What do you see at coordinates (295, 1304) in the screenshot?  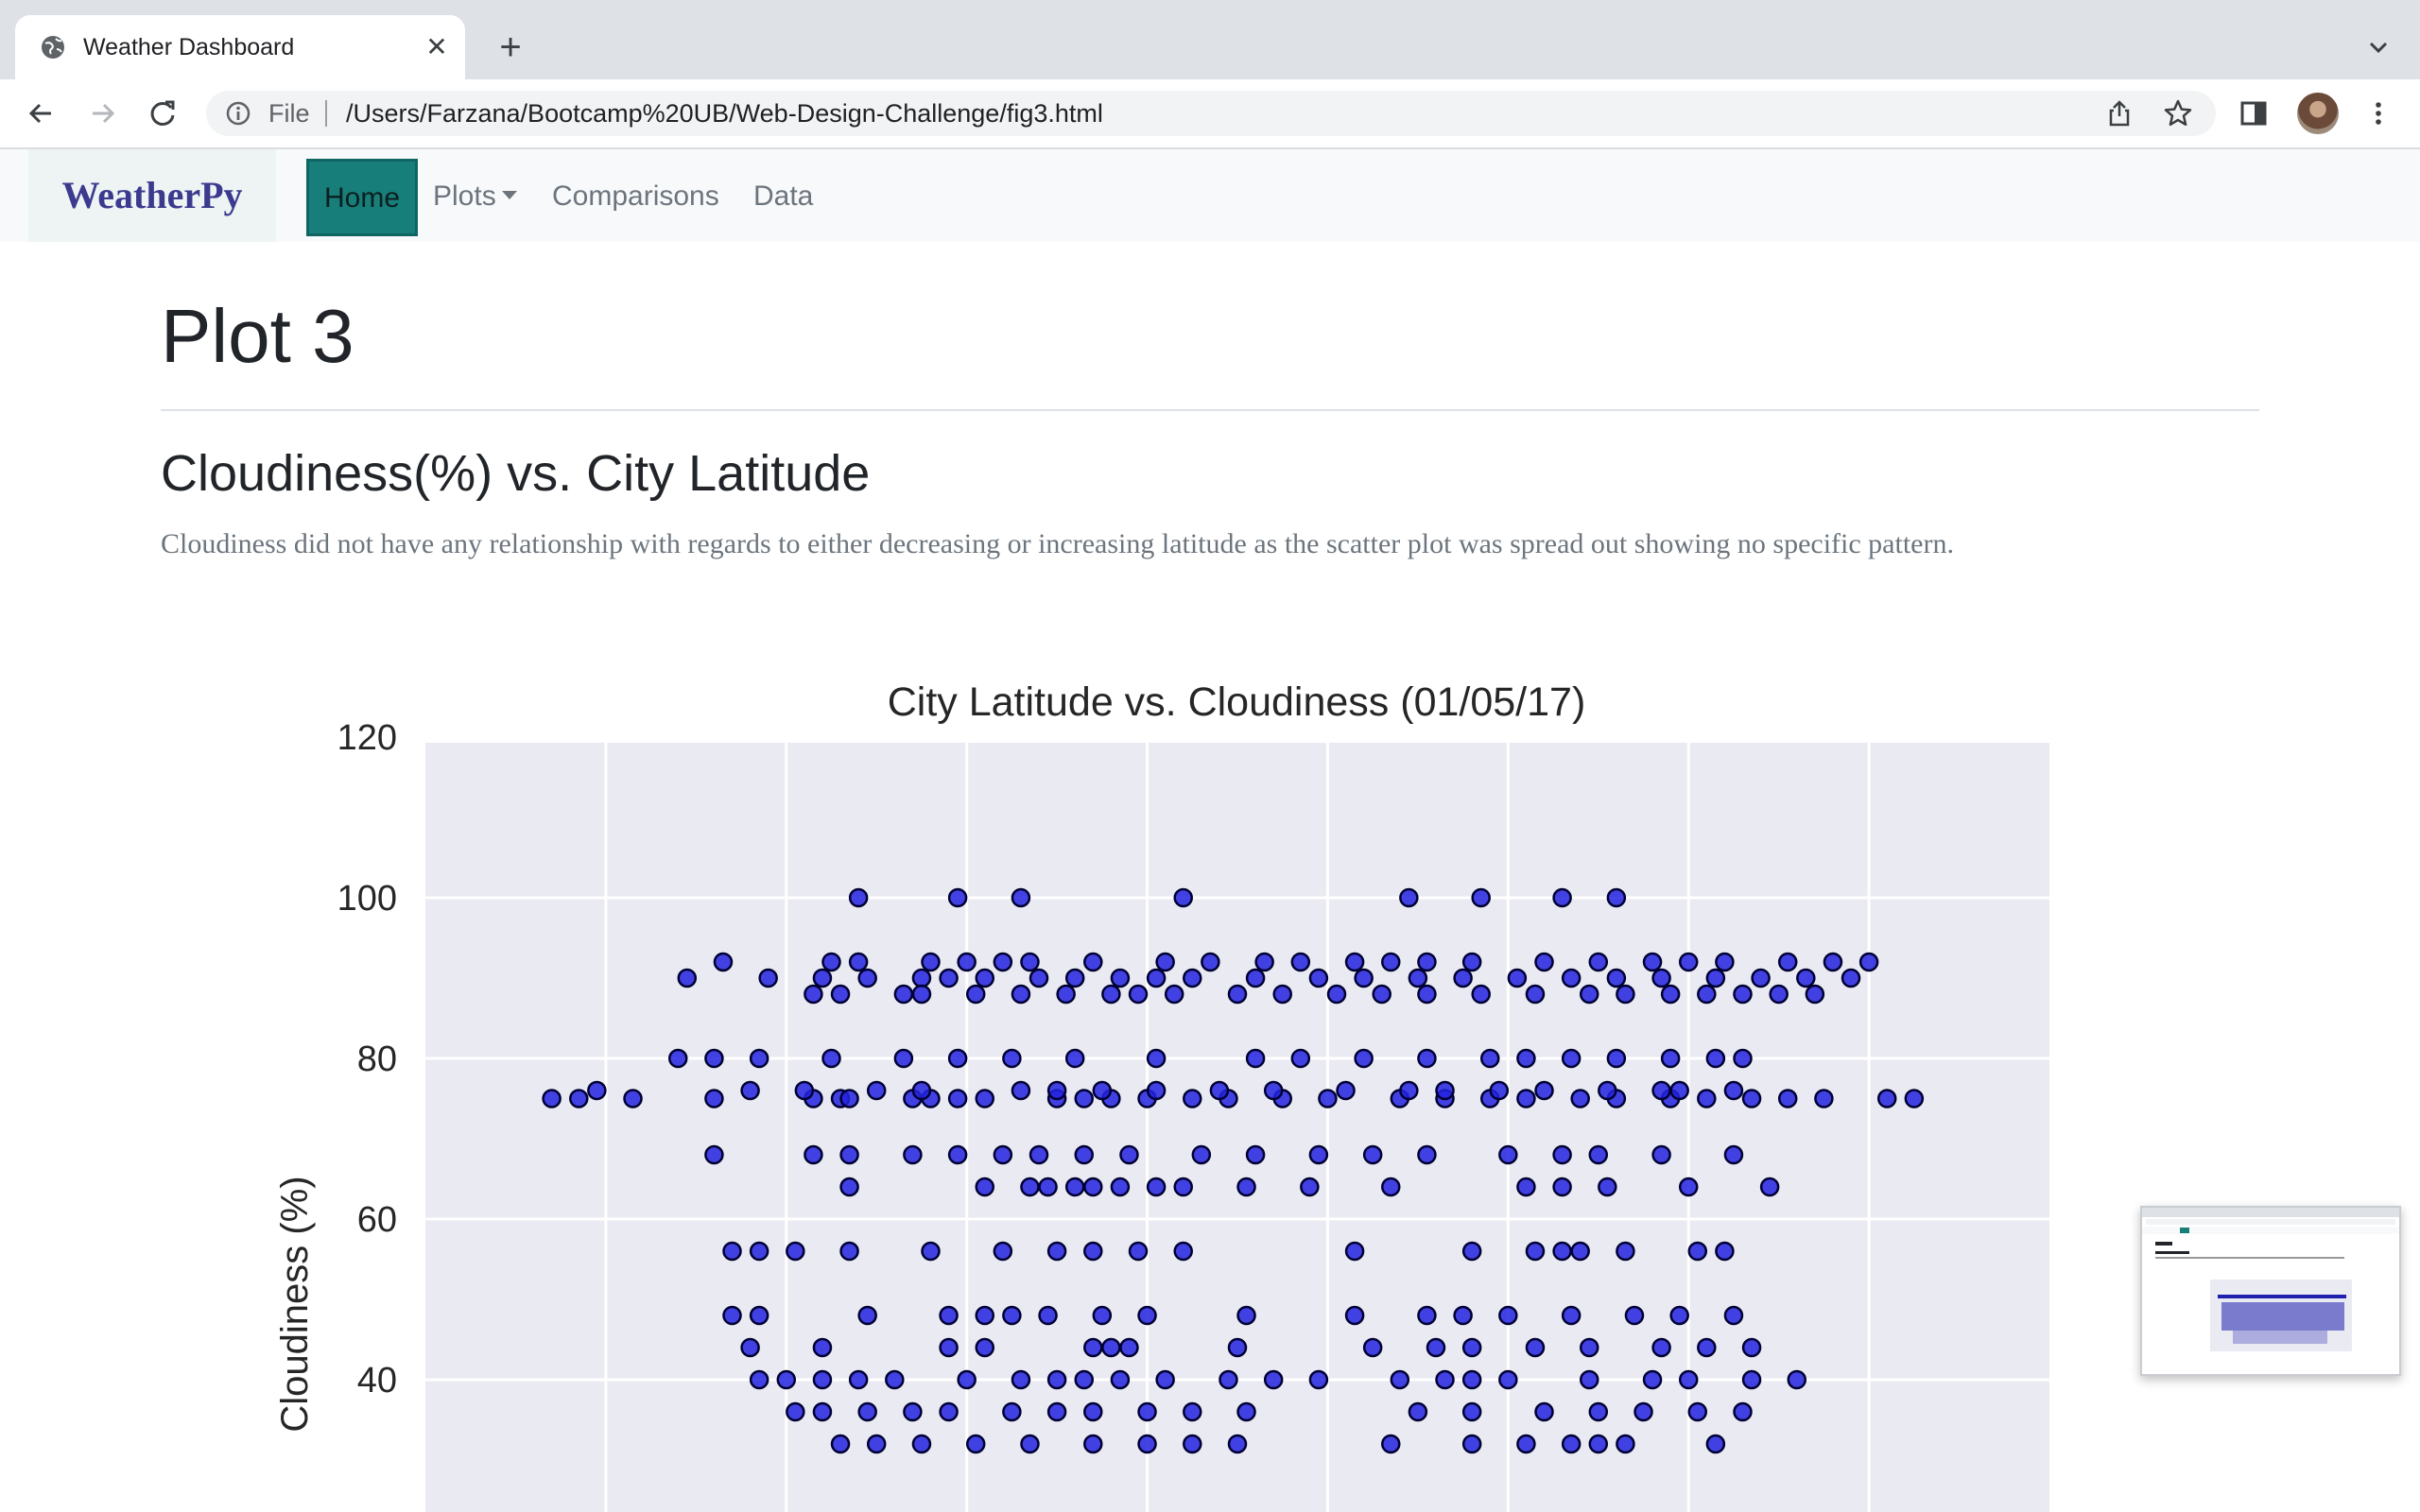 I see `y-axis-label: Cloudiness (%)` at bounding box center [295, 1304].